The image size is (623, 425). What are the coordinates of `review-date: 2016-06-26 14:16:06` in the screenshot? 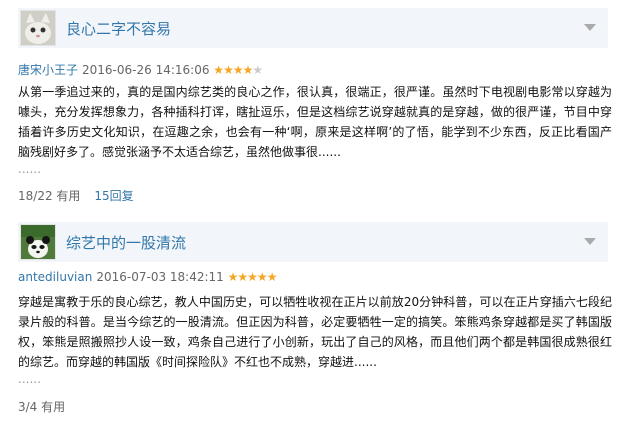 It's located at (146, 70).